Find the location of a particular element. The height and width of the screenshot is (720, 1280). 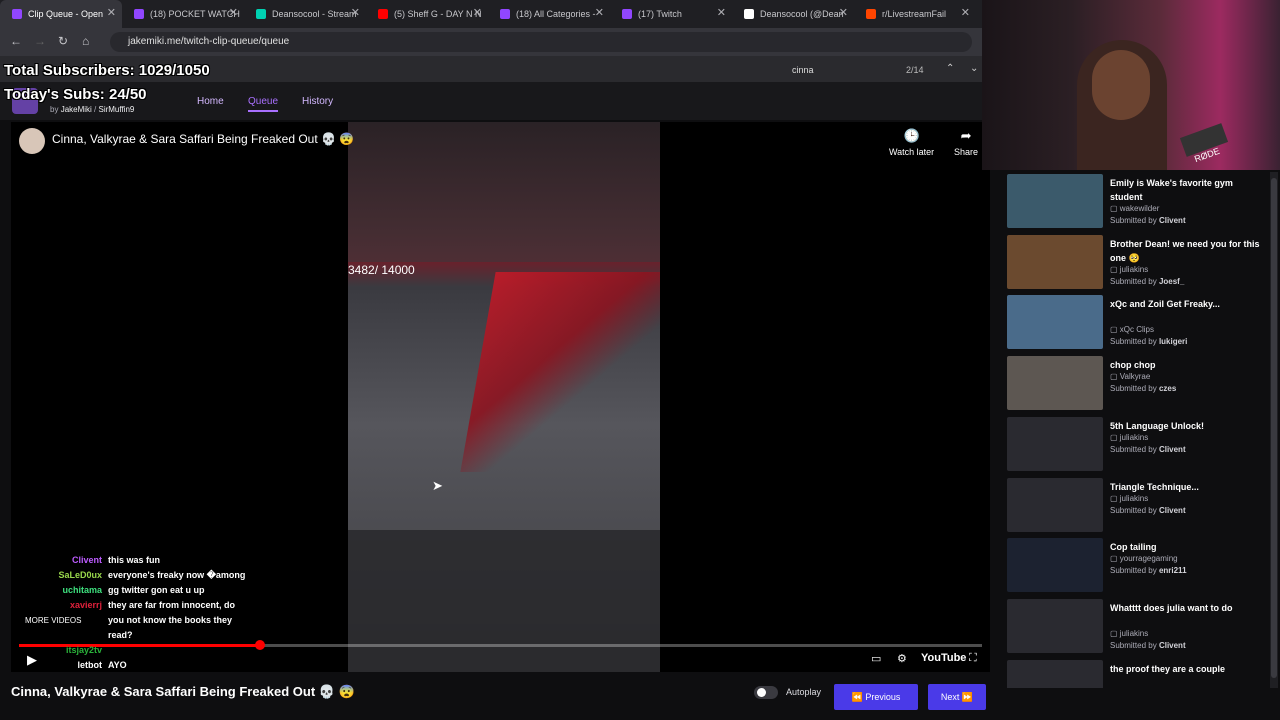

find-prev-icon: ⌃ is located at coordinates (950, 68).